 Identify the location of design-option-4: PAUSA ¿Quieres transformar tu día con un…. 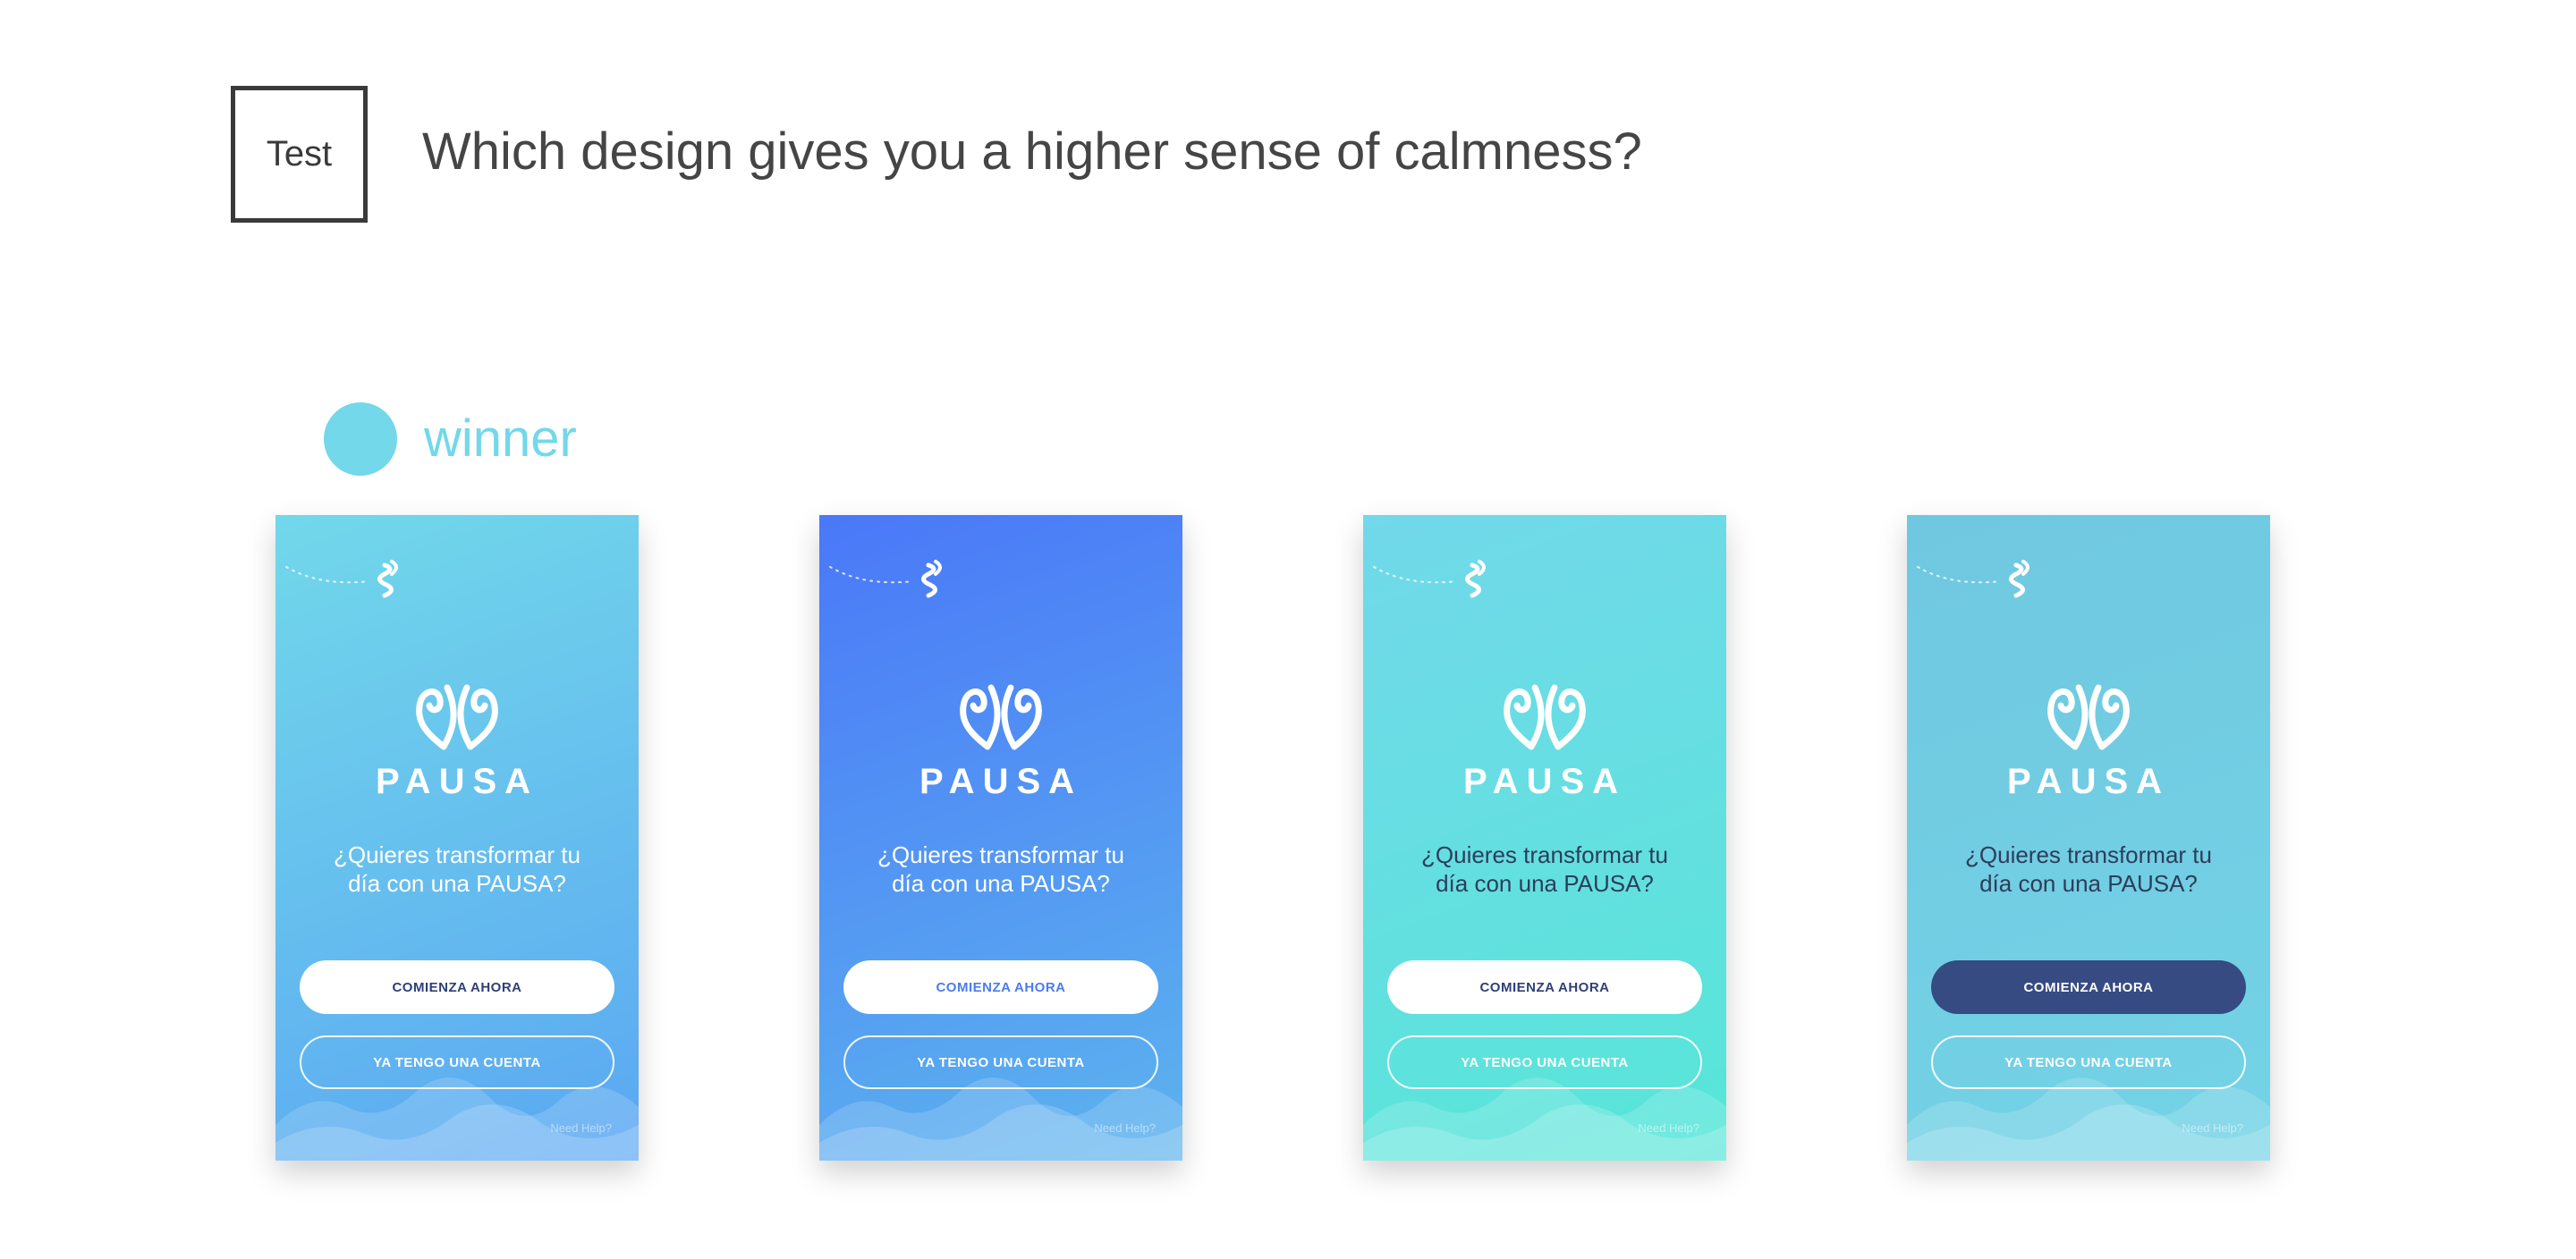
(2088, 838).